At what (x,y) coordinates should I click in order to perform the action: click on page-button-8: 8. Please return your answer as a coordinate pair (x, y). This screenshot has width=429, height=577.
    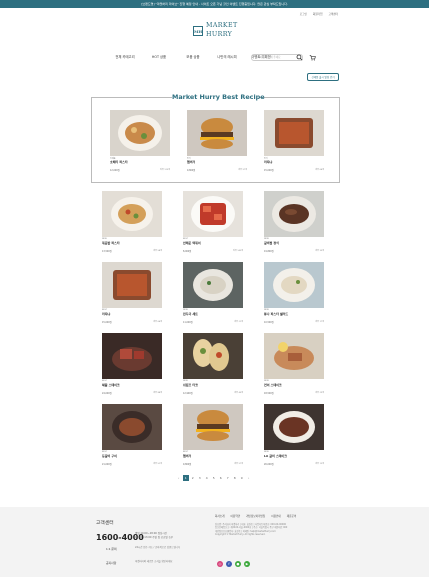
    Looking at the image, I should click on (235, 478).